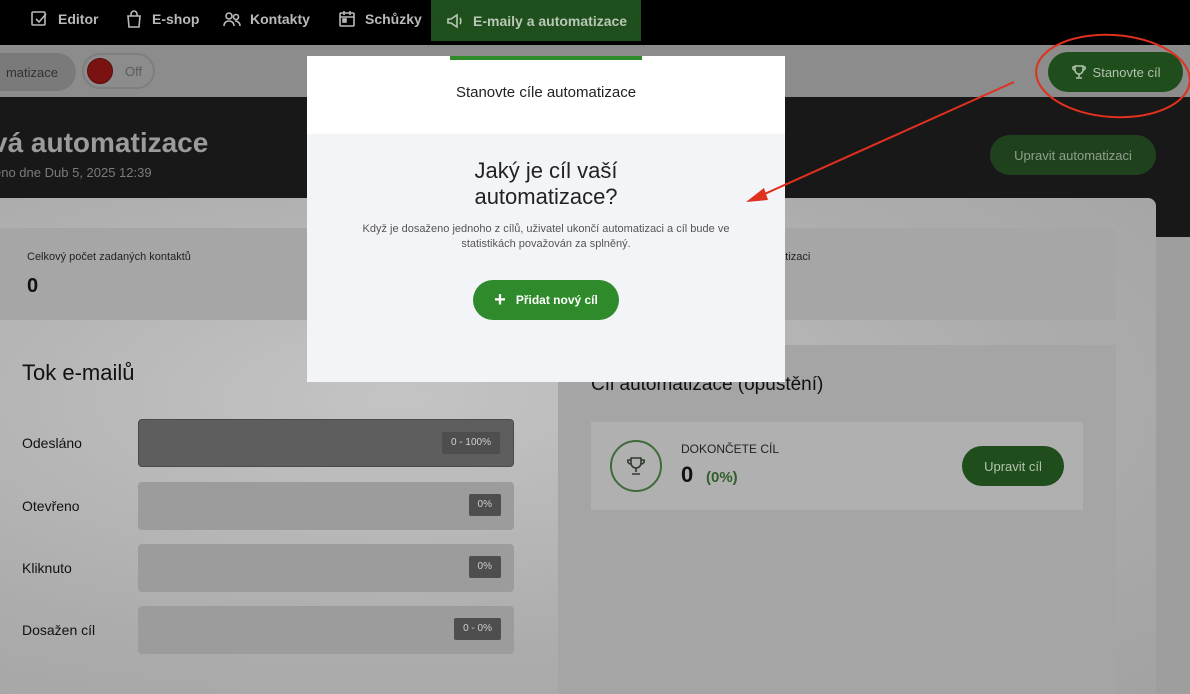 This screenshot has height=694, width=1190. I want to click on stat-total-value: 0, so click(33, 286).